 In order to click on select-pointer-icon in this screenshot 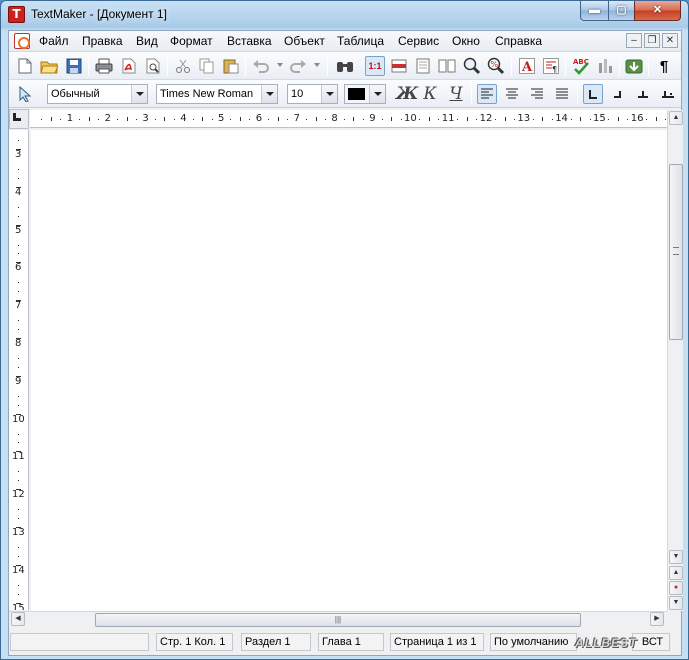, I will do `click(25, 94)`.